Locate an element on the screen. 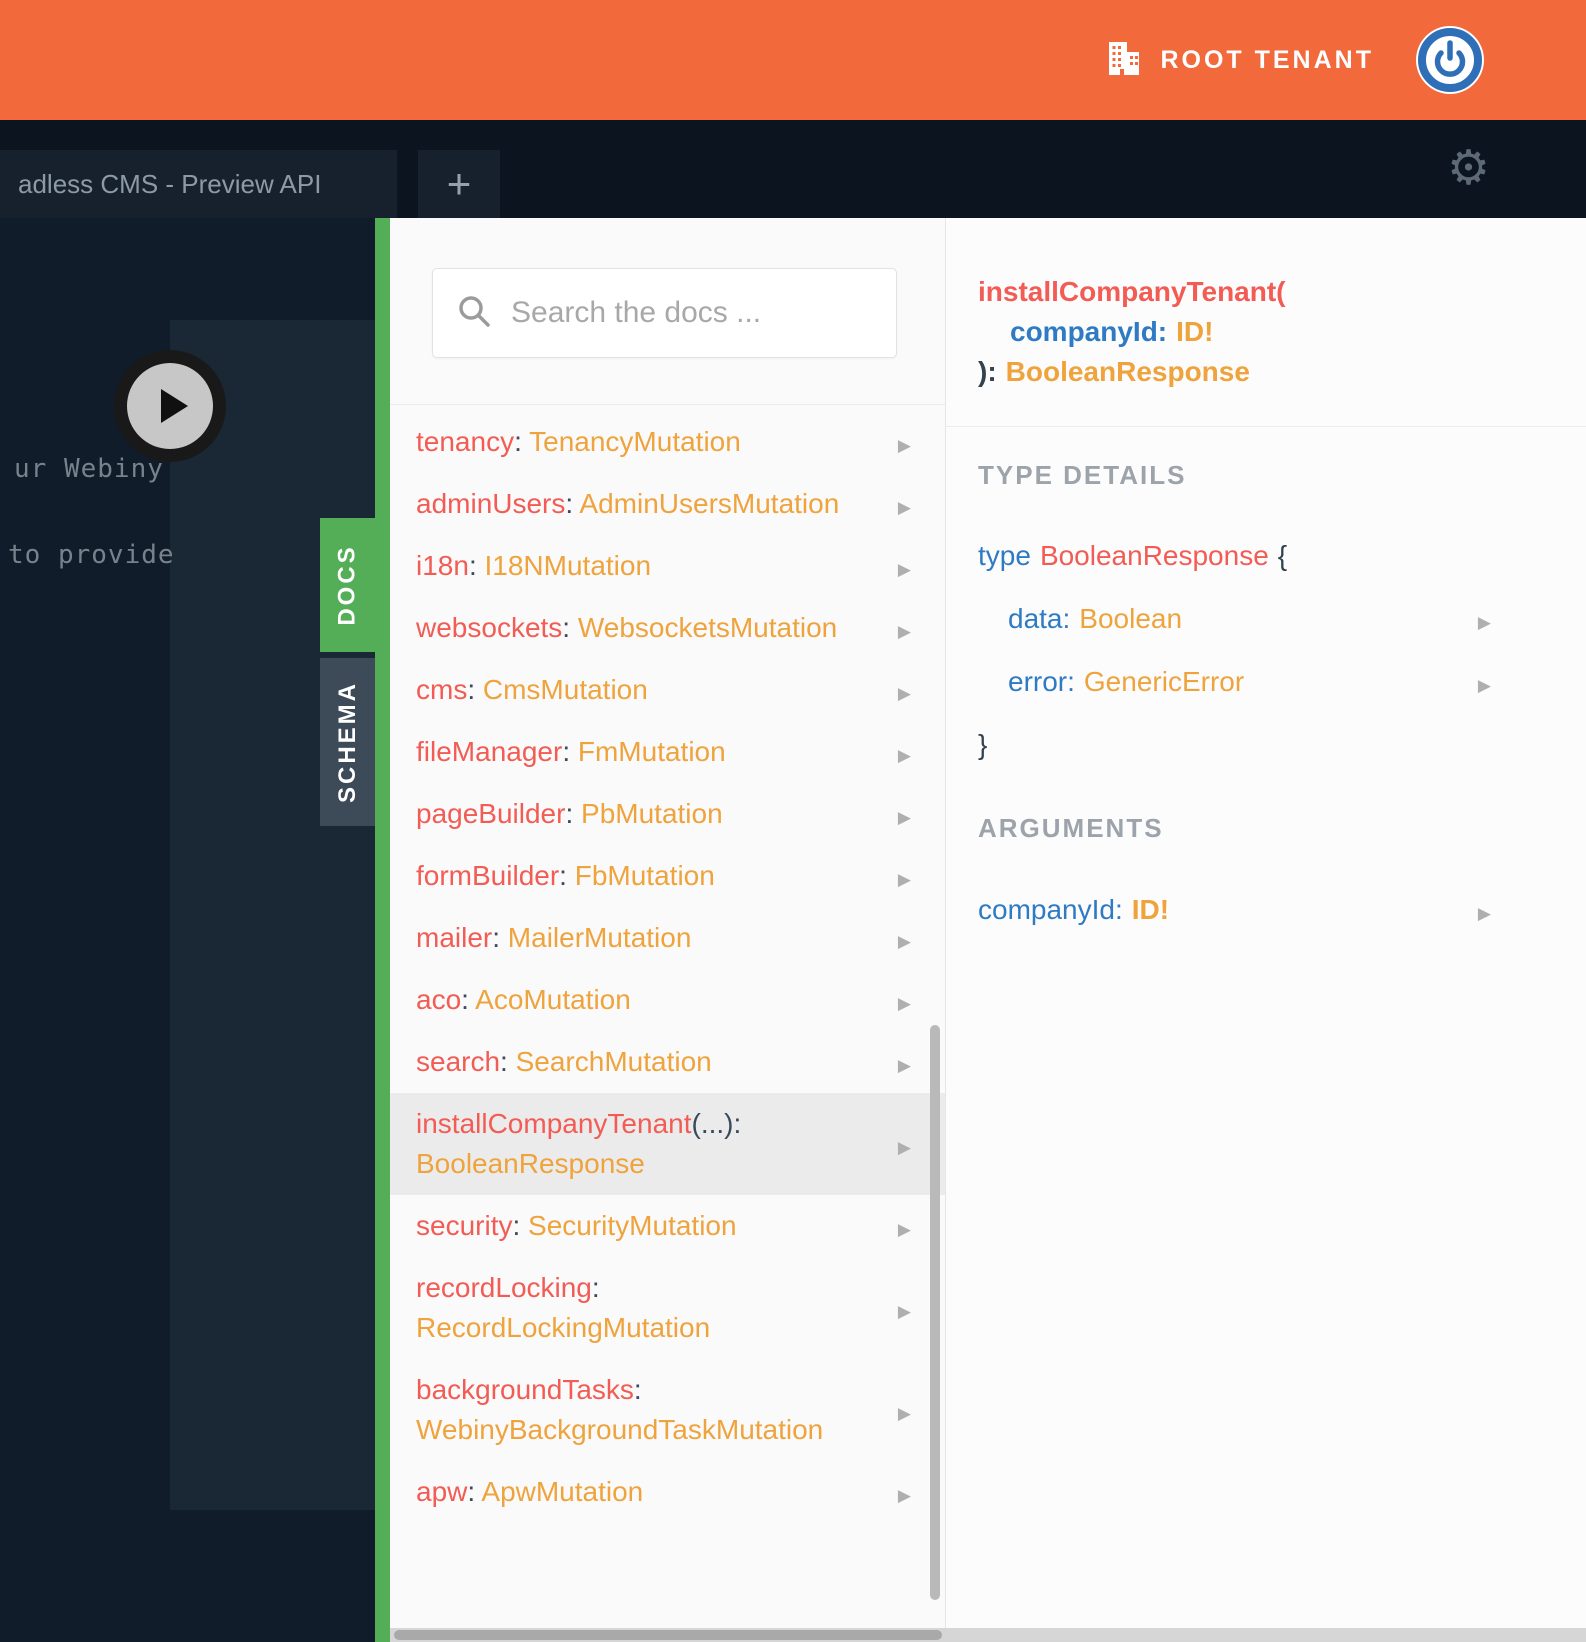 This screenshot has width=1586, height=1642. horizontal-scrollbar is located at coordinates (988, 1635).